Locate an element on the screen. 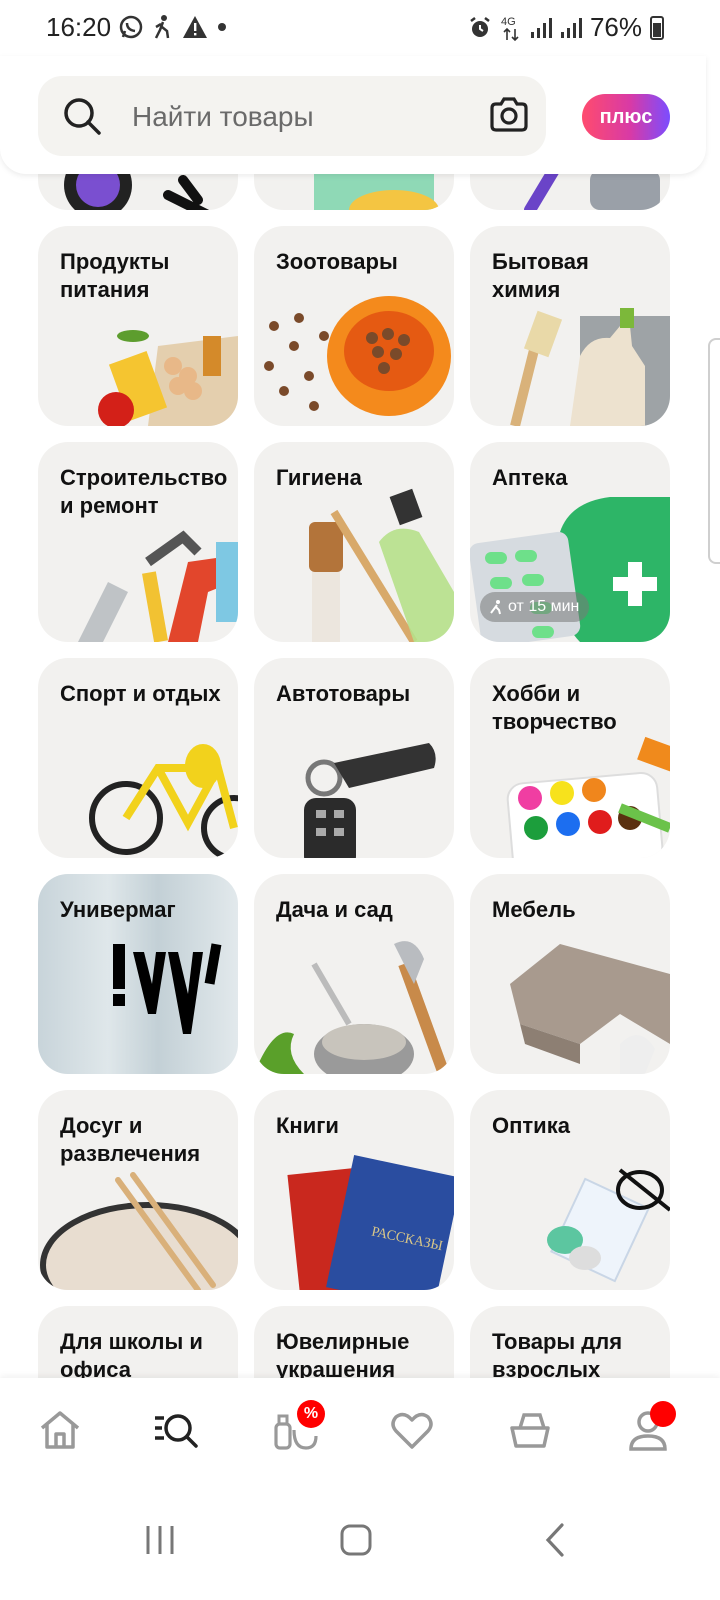  category-card-pets: Зоотовары is located at coordinates (354, 326).